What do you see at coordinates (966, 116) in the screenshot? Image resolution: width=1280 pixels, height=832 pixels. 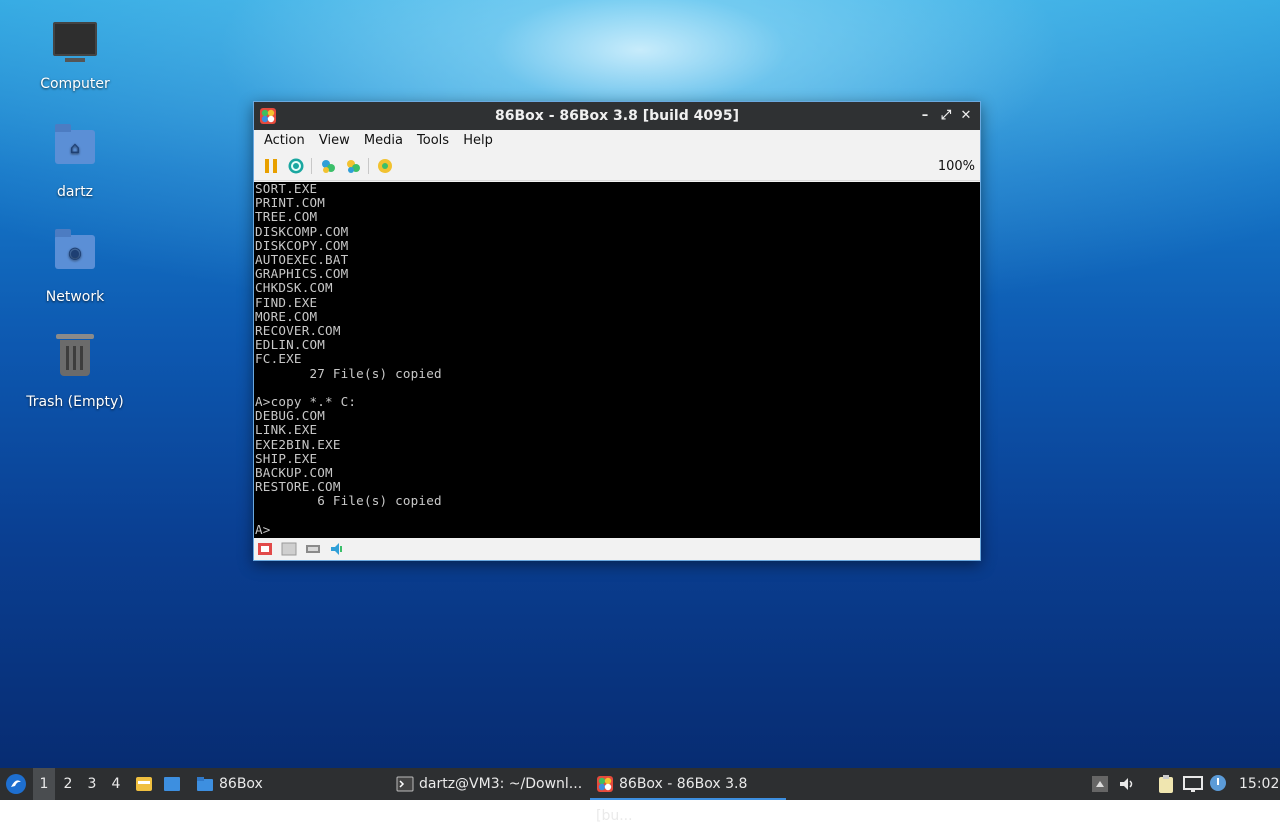 I see `close-button: ✕` at bounding box center [966, 116].